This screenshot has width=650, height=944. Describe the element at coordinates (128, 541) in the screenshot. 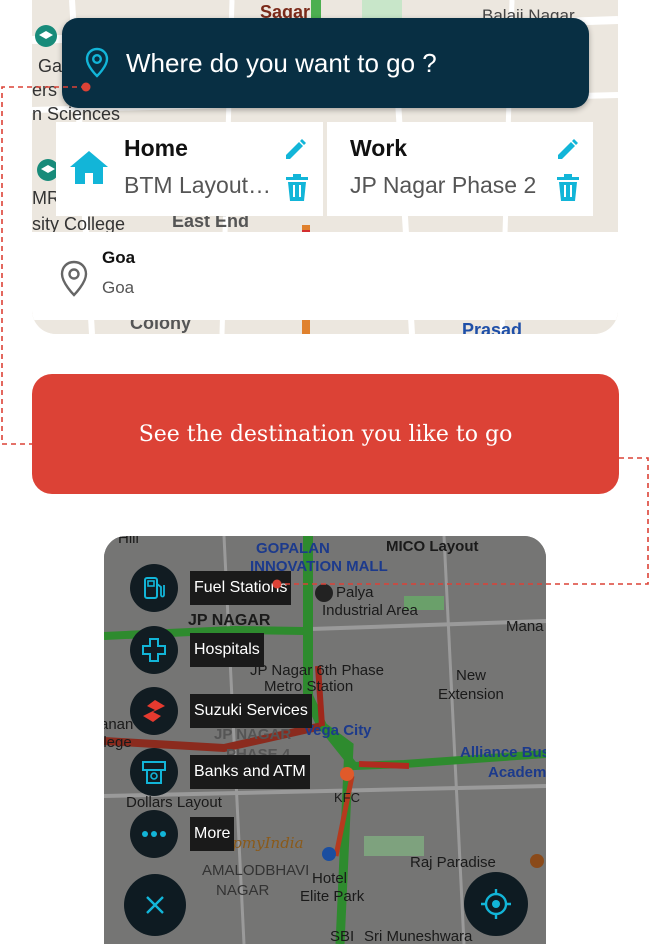

I see `map-label: Hill` at that location.